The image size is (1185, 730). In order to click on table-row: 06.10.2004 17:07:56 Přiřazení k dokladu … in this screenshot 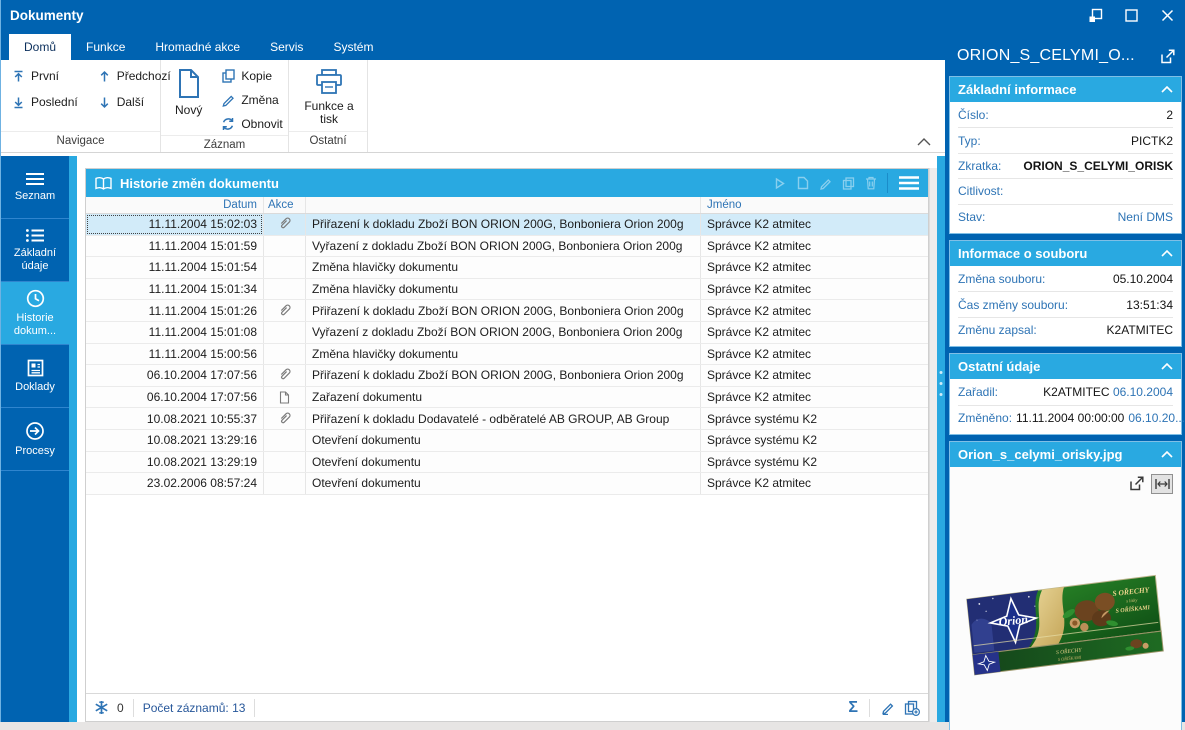, I will do `click(507, 376)`.